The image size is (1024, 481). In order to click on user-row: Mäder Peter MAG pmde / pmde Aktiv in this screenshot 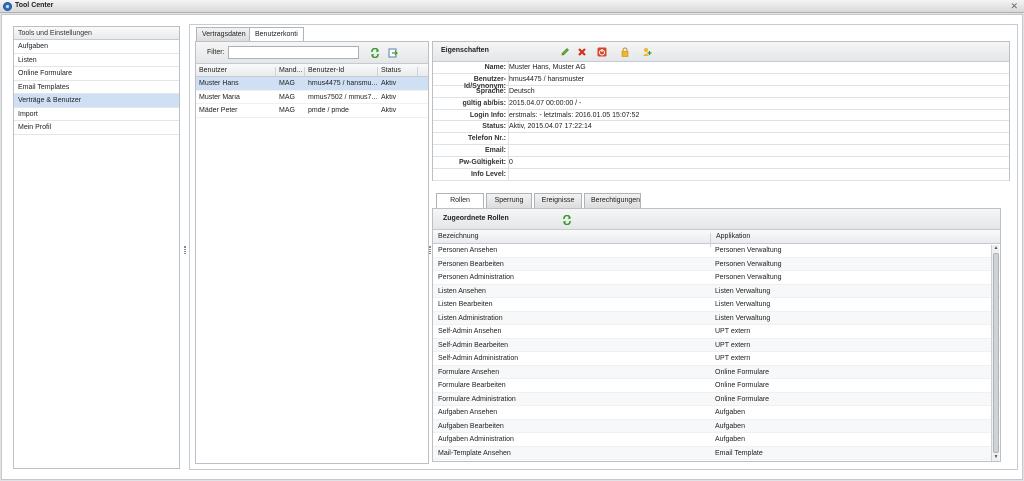, I will do `click(312, 111)`.